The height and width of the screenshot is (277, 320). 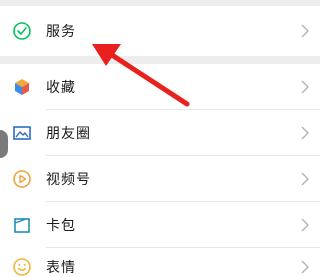 What do you see at coordinates (68, 134) in the screenshot?
I see `menu-item-label: 朋友圈` at bounding box center [68, 134].